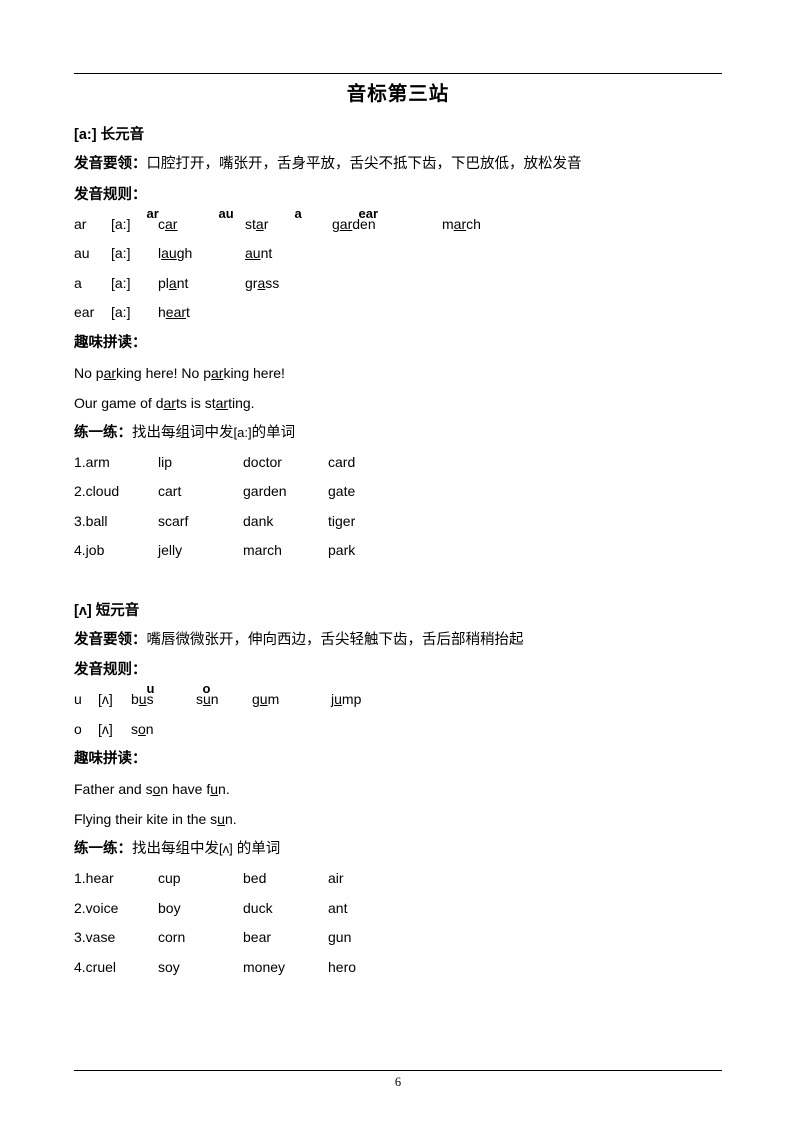 The image size is (794, 1123). I want to click on example-word: gum, so click(266, 699).